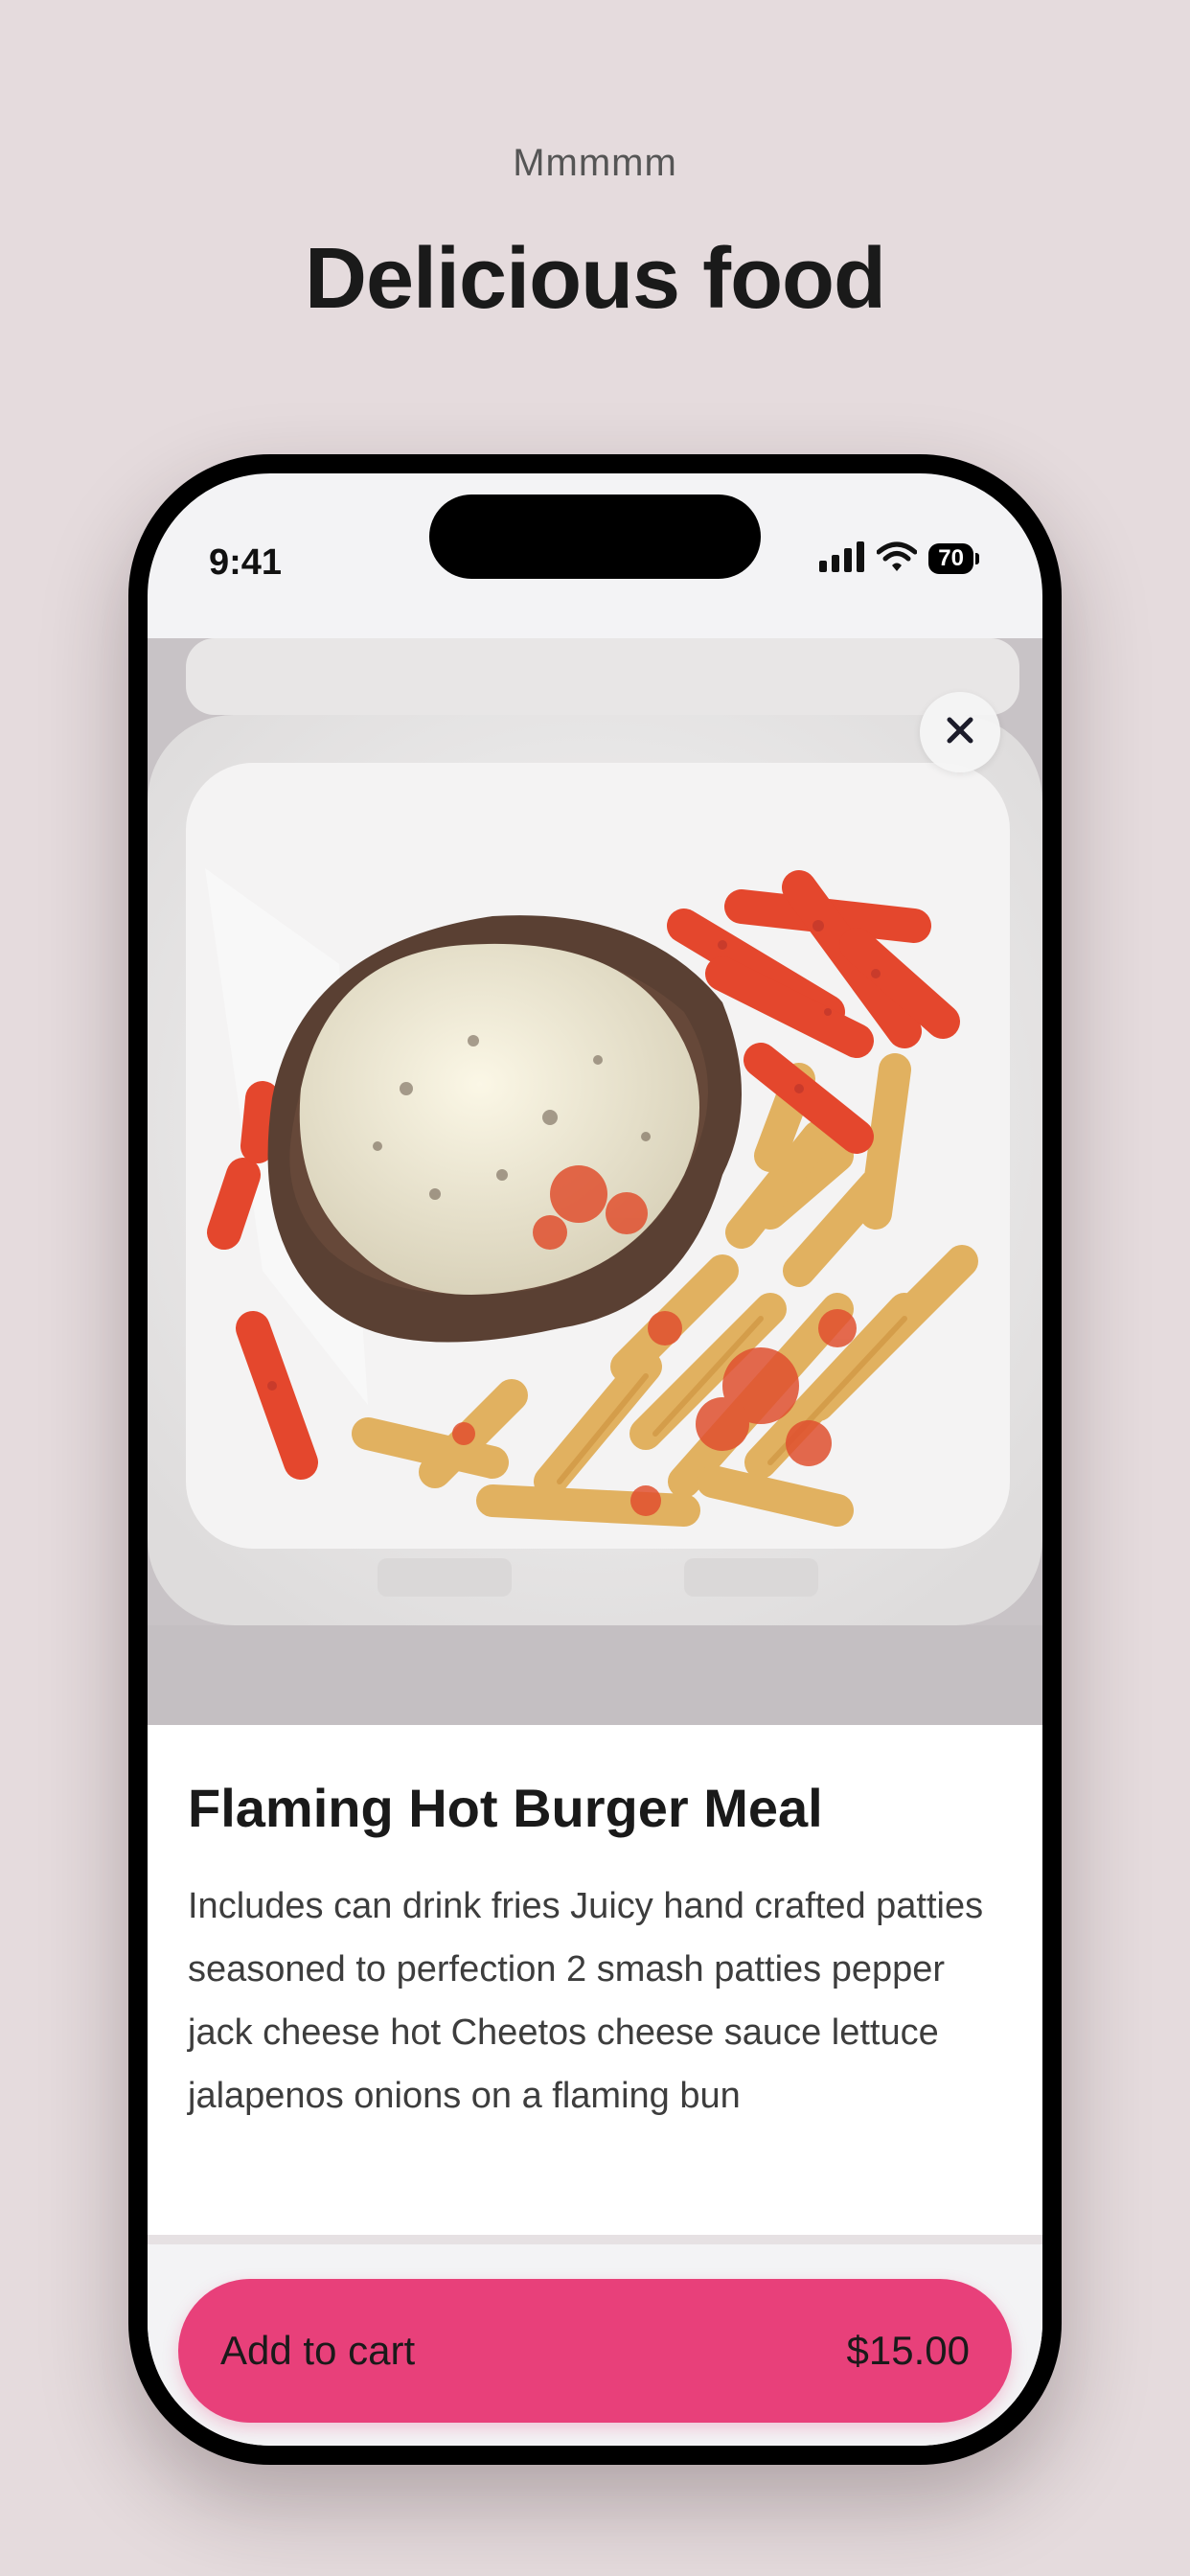  Describe the element at coordinates (246, 562) in the screenshot. I see `status-time: 9:41` at that location.